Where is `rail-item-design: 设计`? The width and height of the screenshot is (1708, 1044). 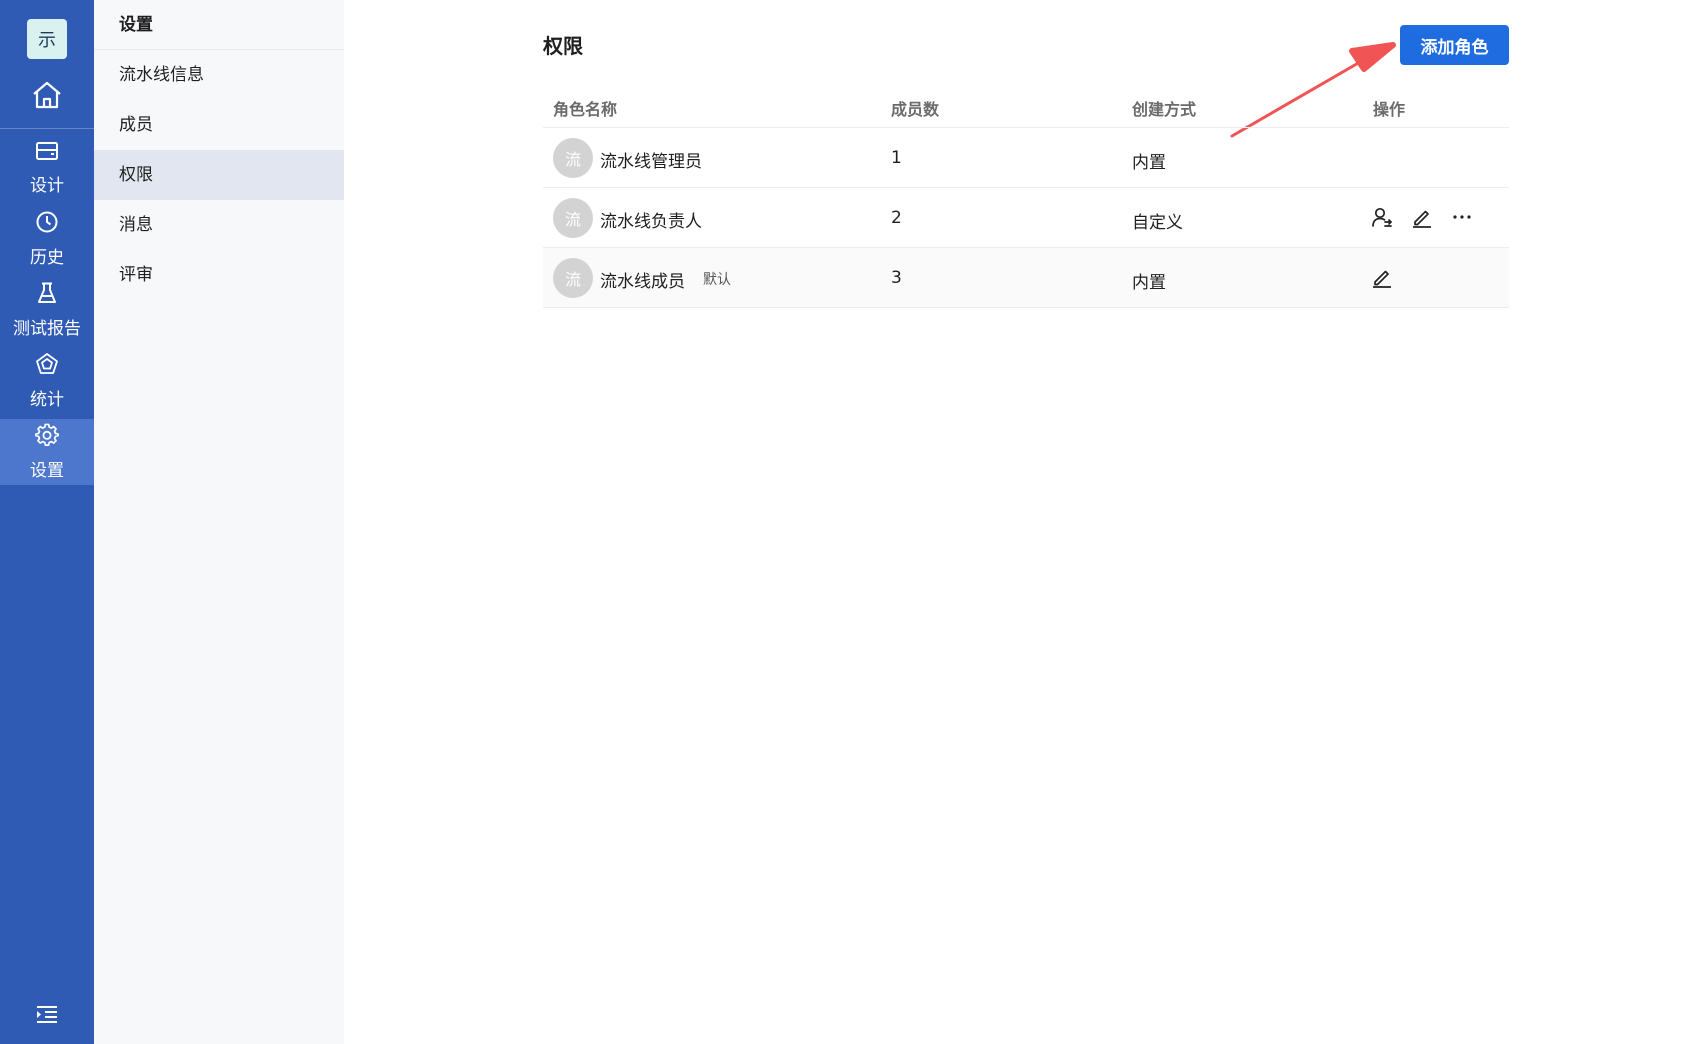
rail-item-design: 设计 is located at coordinates (47, 168).